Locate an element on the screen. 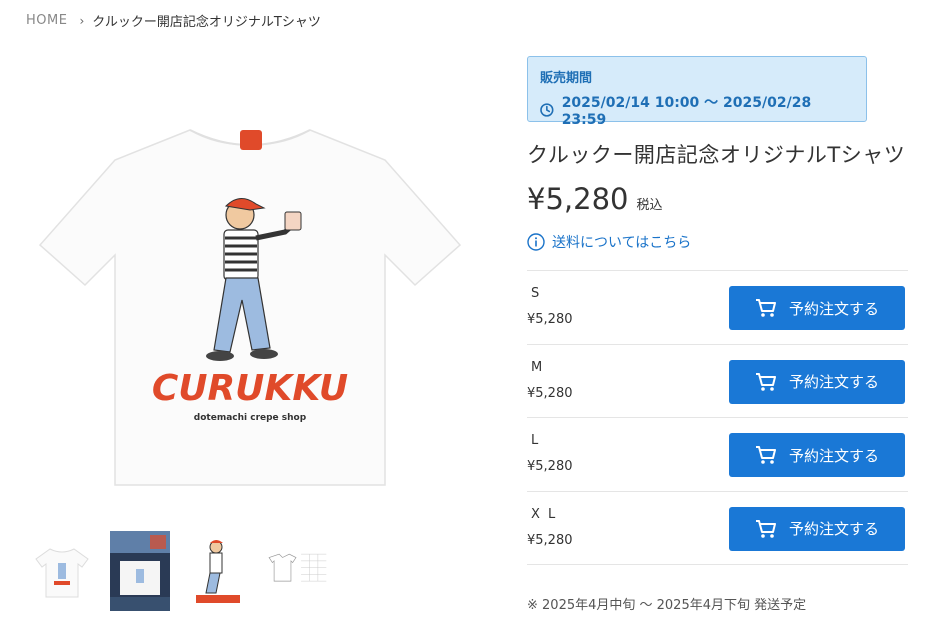  variant-name: M is located at coordinates (538, 367).